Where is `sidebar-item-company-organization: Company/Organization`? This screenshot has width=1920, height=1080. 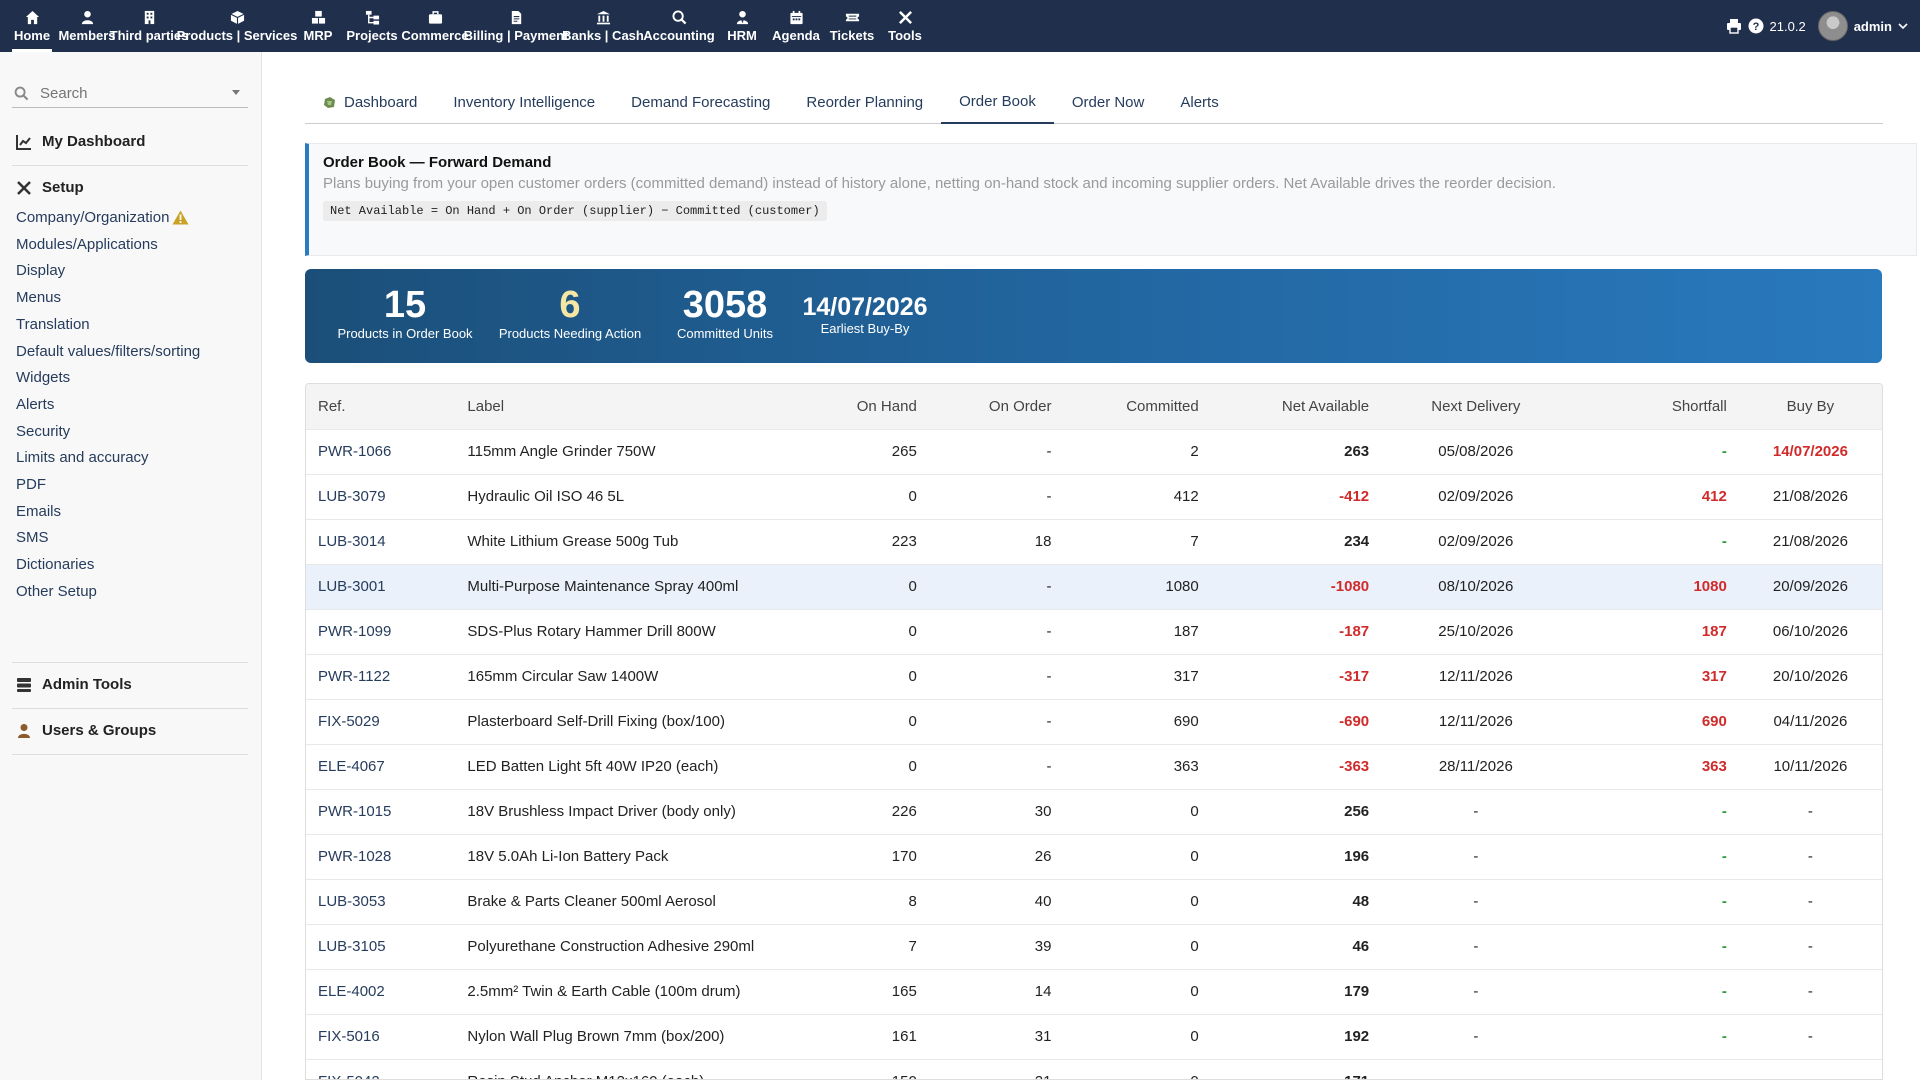
sidebar-item-company-organization: Company/Organization is located at coordinates (102, 217).